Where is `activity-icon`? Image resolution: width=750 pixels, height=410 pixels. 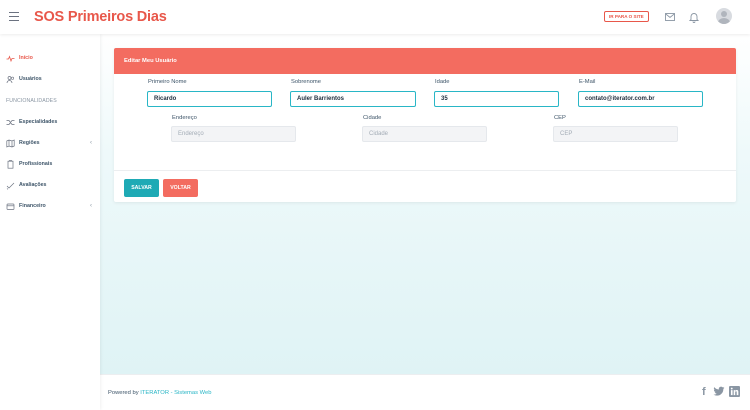 activity-icon is located at coordinates (10, 58).